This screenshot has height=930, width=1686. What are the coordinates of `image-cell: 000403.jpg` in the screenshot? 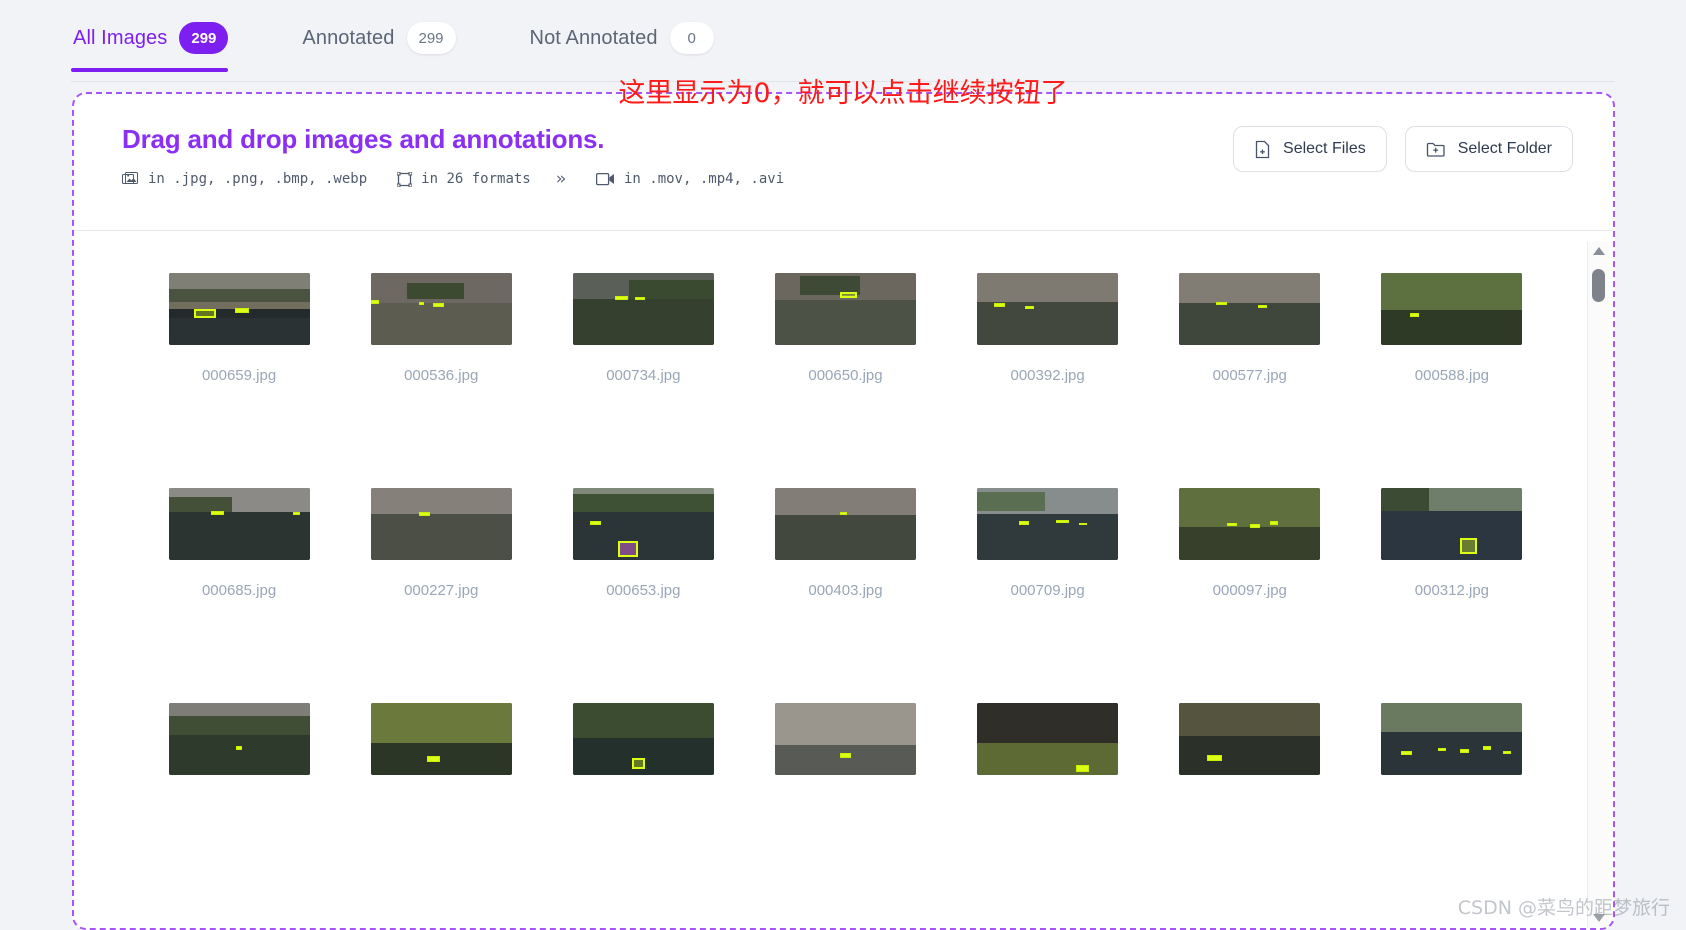 It's located at (845, 543).